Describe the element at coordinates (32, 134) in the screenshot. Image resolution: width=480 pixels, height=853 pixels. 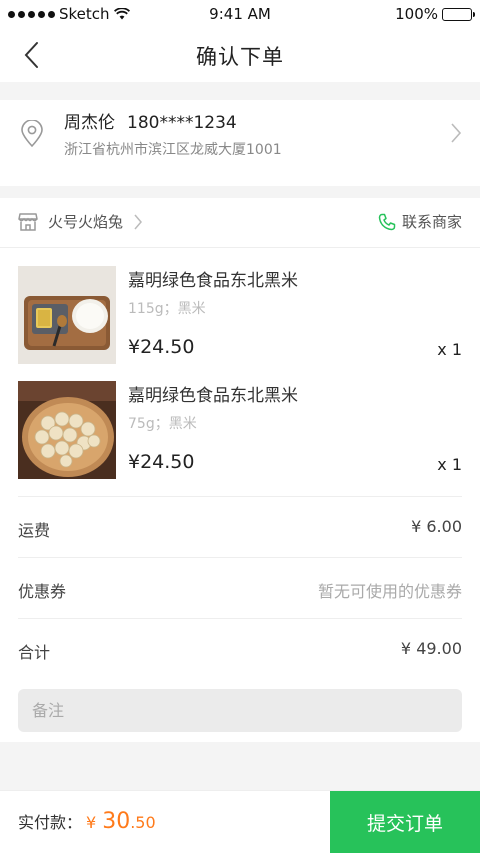
I see `location-pin-icon` at that location.